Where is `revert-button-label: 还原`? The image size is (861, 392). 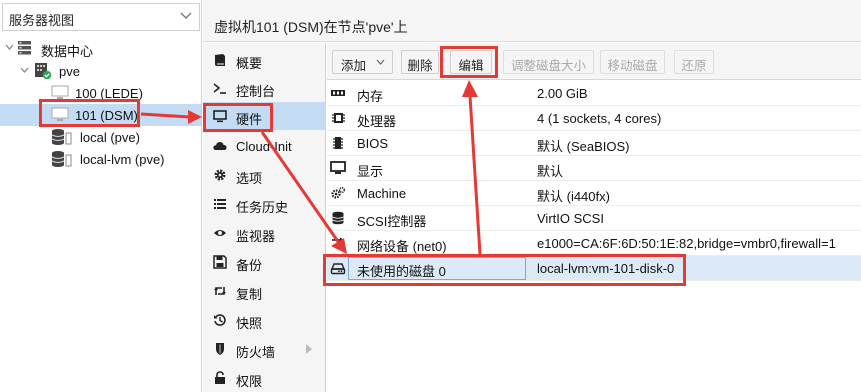
revert-button-label: 还原 is located at coordinates (694, 66).